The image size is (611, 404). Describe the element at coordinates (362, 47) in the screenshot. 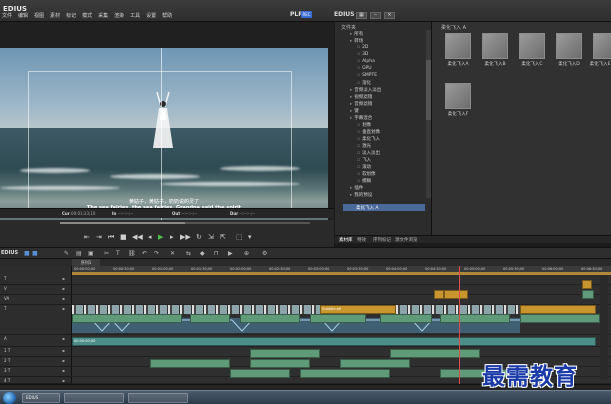

I see `tree-item: ▫ 2D` at that location.